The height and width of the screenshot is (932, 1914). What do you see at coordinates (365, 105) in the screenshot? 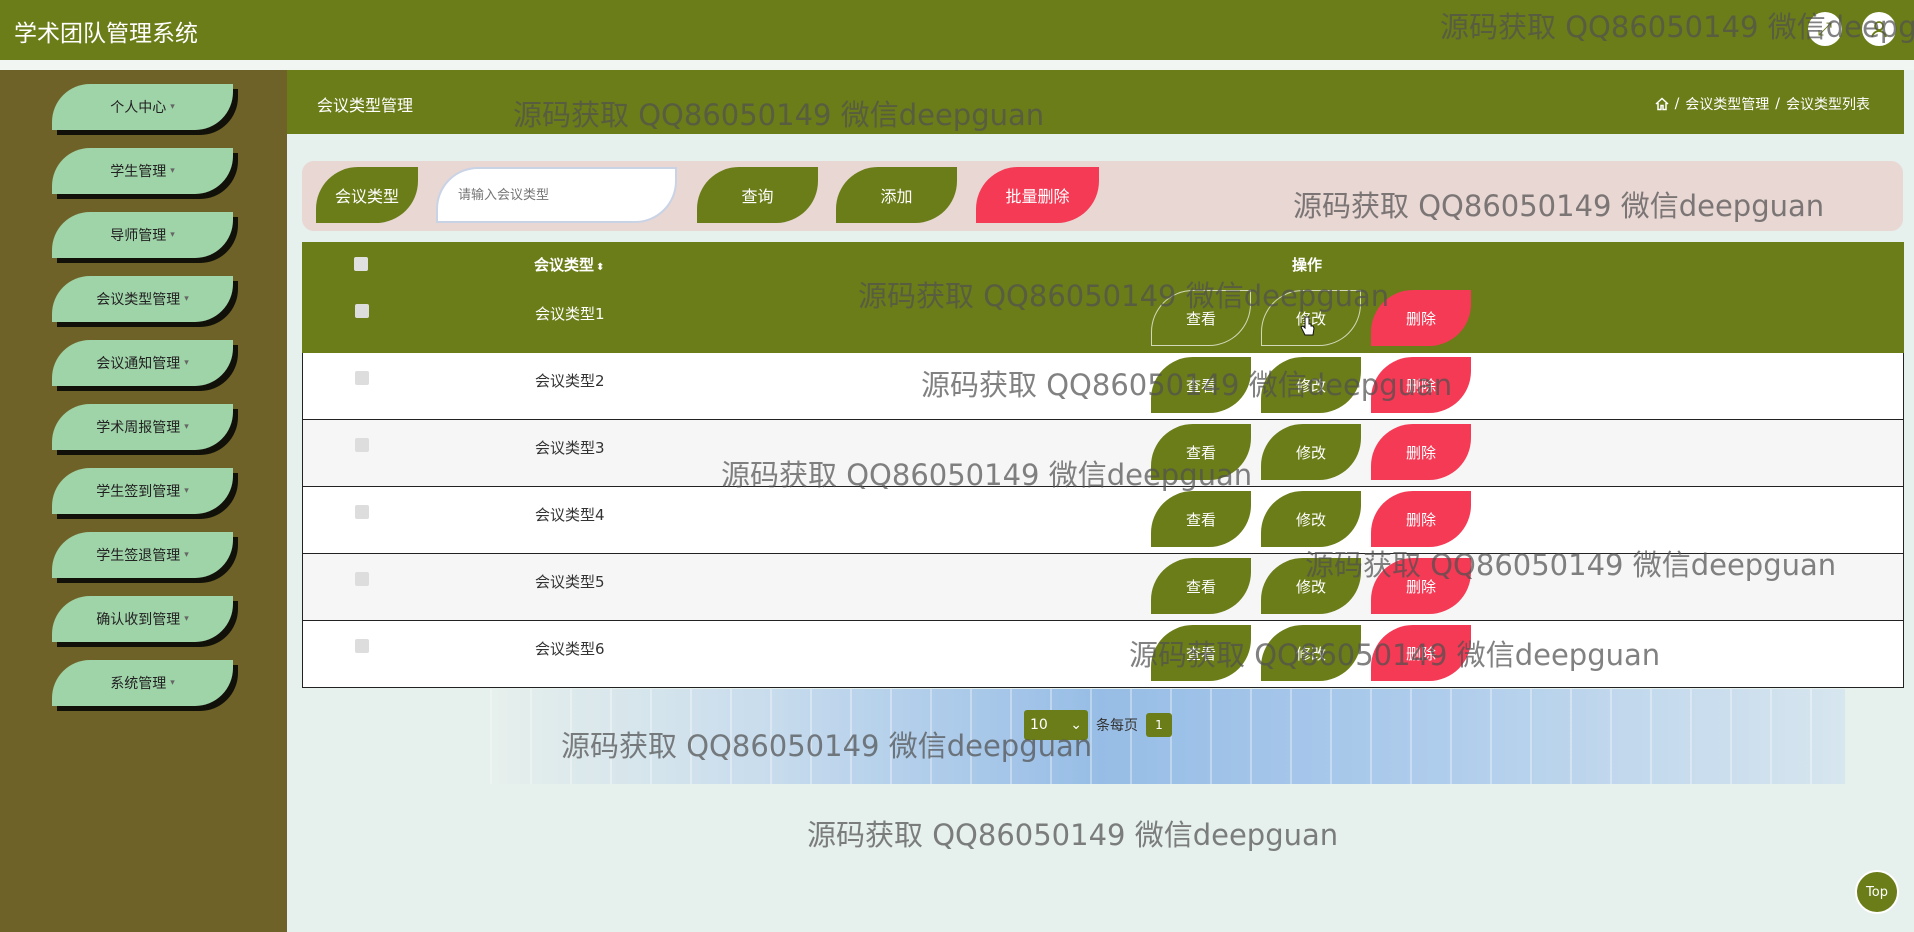
I see `page-title: 会议类型管理` at bounding box center [365, 105].